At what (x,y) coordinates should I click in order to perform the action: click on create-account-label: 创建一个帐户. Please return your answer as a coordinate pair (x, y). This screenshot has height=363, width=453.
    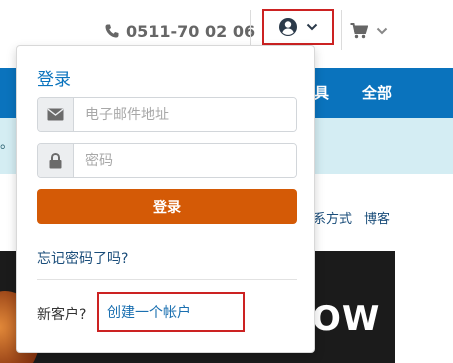
    Looking at the image, I should click on (149, 313).